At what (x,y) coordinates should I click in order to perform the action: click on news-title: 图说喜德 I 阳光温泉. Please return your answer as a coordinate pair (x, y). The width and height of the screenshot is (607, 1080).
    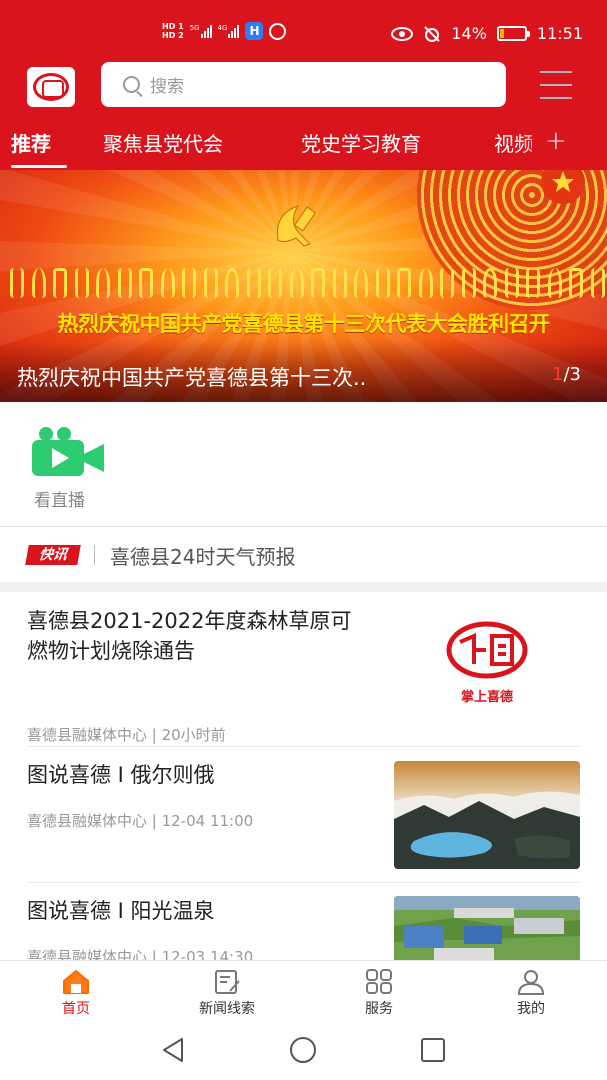
    Looking at the image, I should click on (197, 911).